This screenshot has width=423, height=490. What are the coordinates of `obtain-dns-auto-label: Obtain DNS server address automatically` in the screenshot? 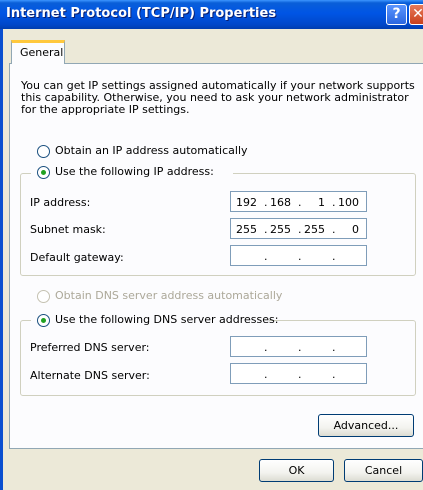 It's located at (169, 295).